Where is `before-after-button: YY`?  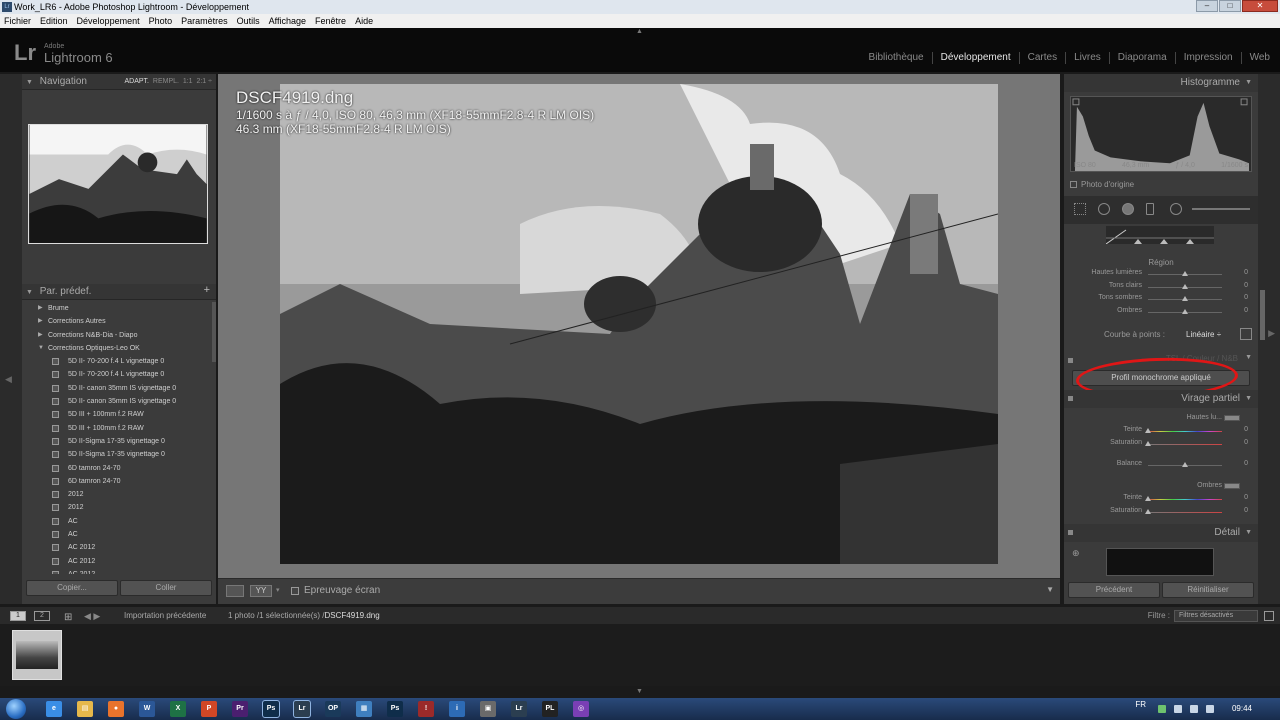 before-after-button: YY is located at coordinates (261, 591).